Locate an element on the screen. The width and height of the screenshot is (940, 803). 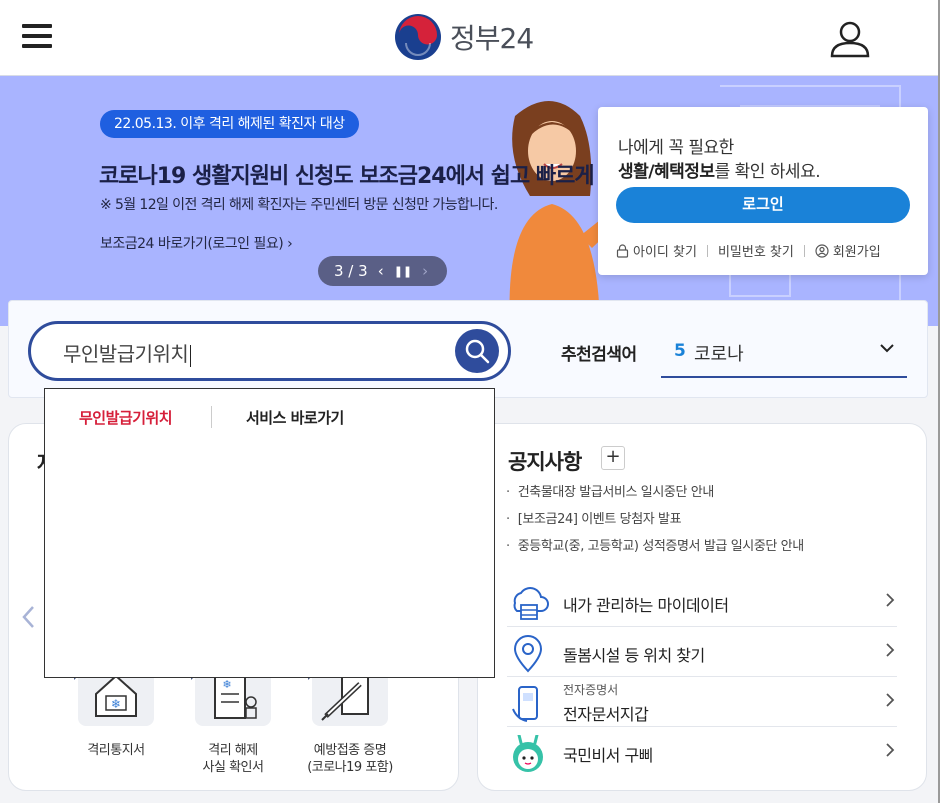
find-password-link: 비밀번호 찾기 is located at coordinates (756, 250).